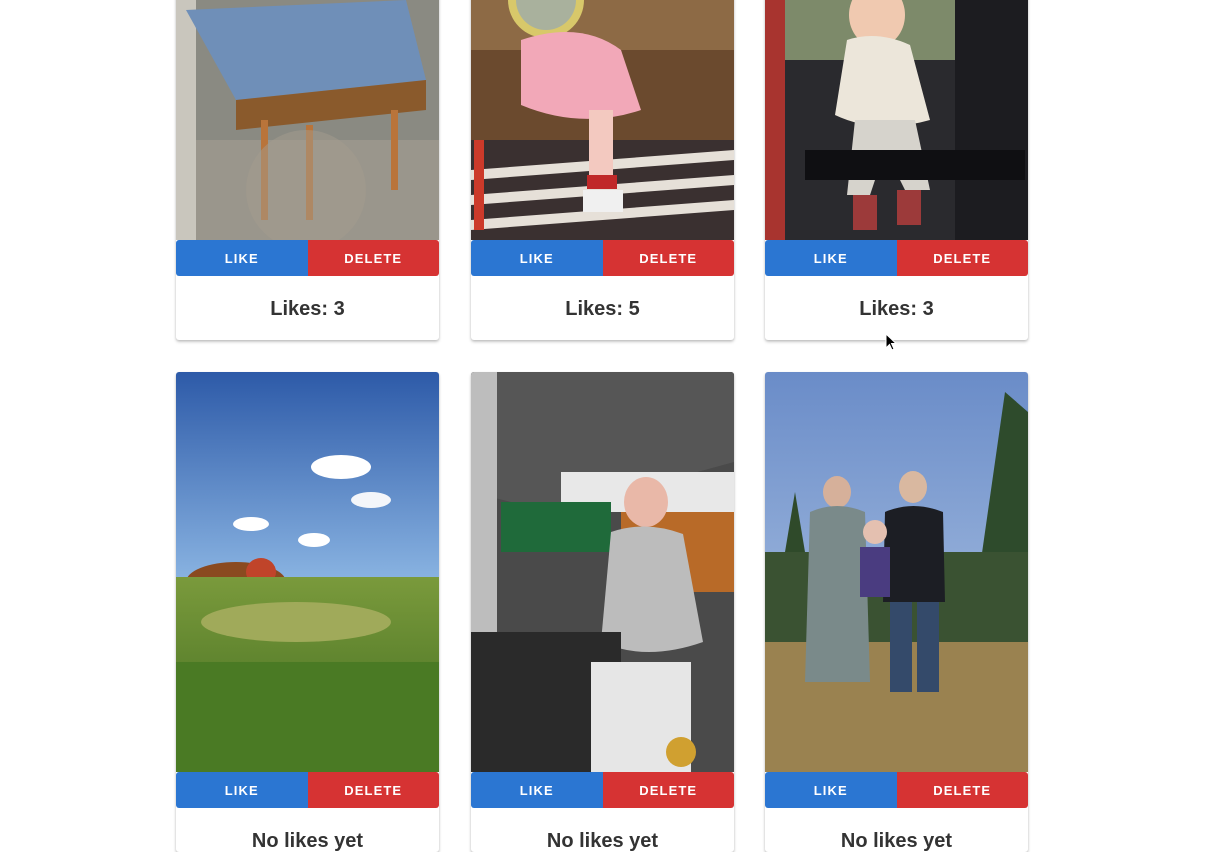 Image resolution: width=1205 pixels, height=852 pixels. Describe the element at coordinates (602, 572) in the screenshot. I see `child-restaurant-photo` at that location.